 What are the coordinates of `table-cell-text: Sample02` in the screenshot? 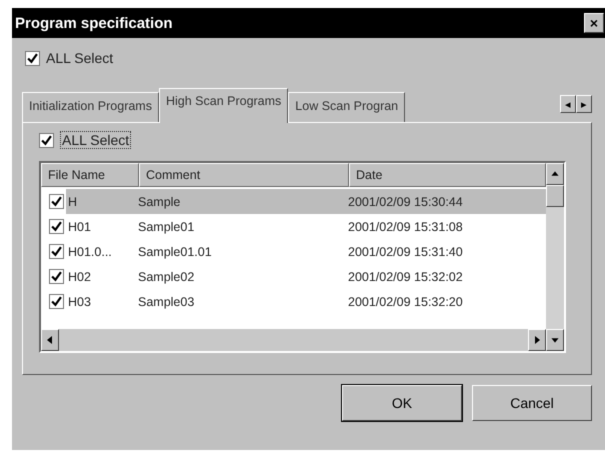 It's located at (167, 277).